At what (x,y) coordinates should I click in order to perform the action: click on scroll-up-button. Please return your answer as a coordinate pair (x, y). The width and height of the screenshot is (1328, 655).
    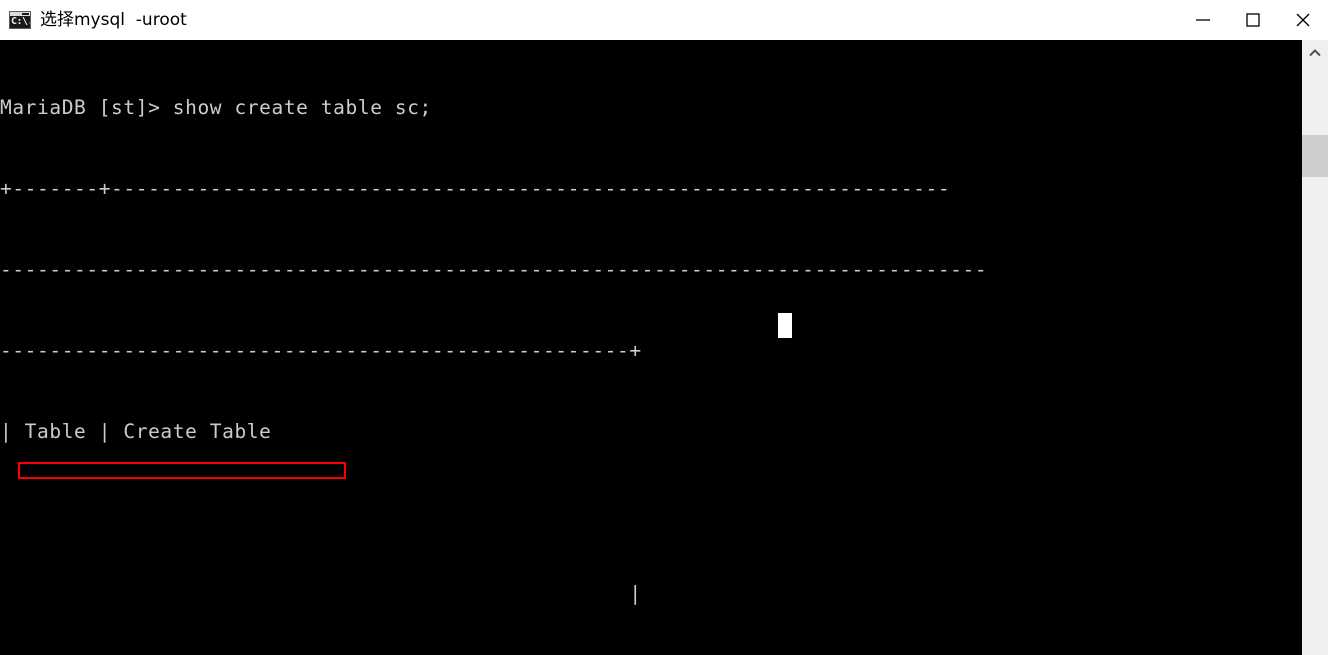
    Looking at the image, I should click on (1315, 53).